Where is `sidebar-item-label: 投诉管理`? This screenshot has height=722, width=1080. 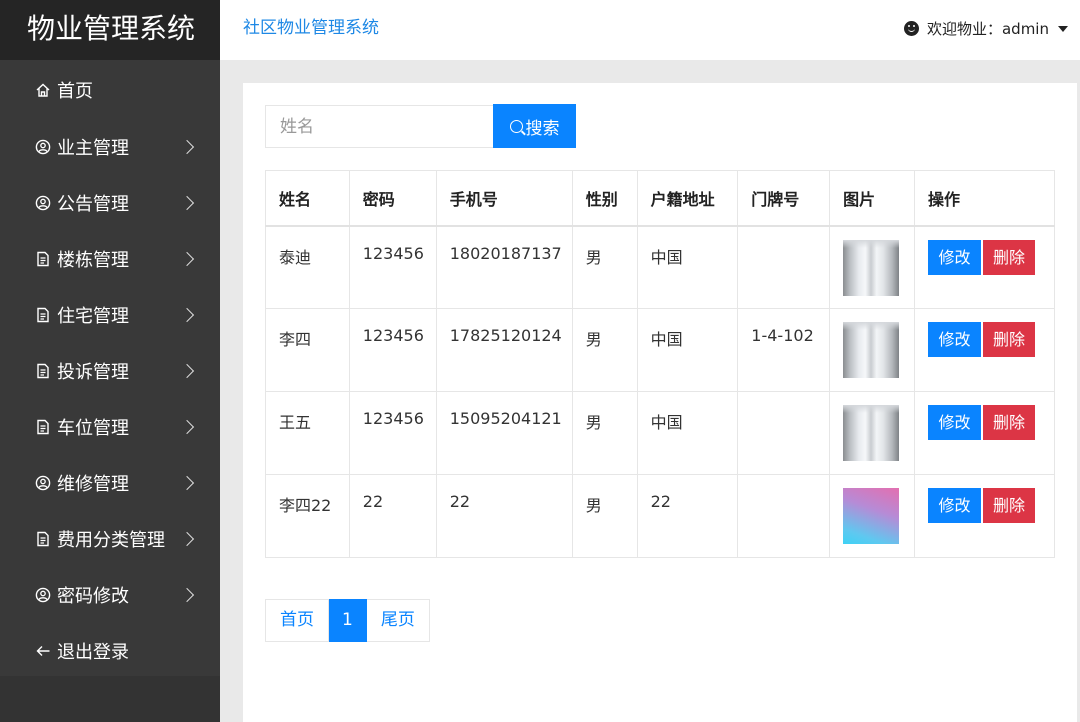 sidebar-item-label: 投诉管理 is located at coordinates (93, 372).